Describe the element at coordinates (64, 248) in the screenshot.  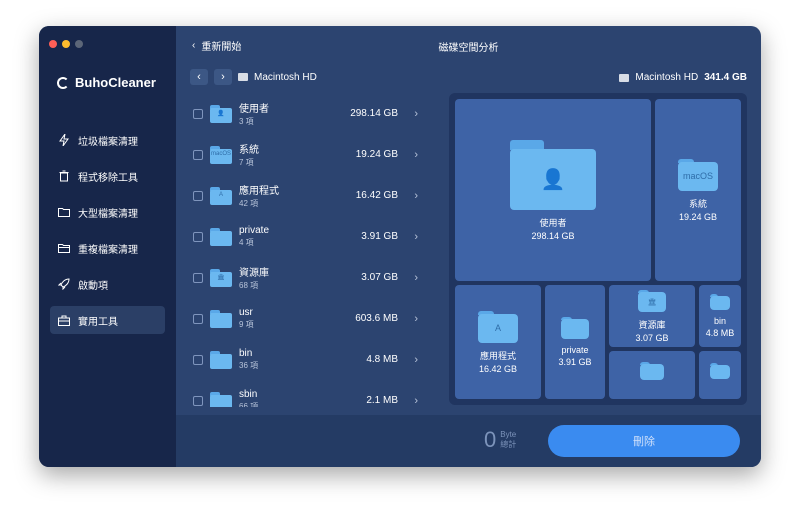
I see `folders-icon` at that location.